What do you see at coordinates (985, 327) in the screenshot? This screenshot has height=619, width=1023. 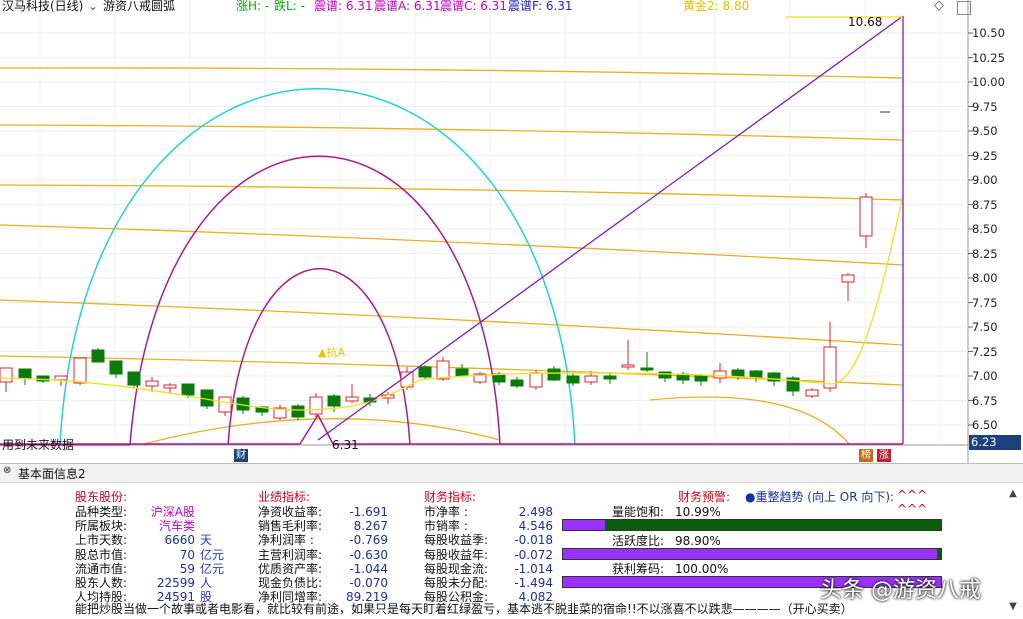 I see `price-tick: 7.50` at bounding box center [985, 327].